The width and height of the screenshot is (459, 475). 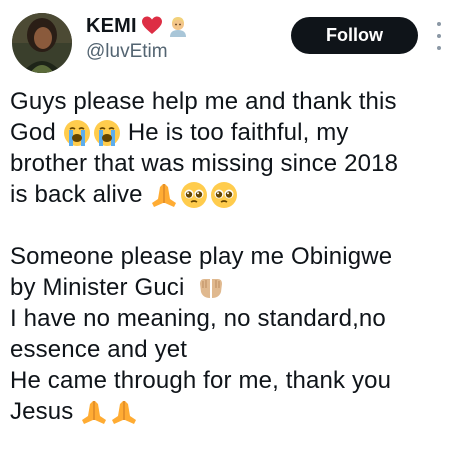 What do you see at coordinates (152, 26) in the screenshot?
I see `red-heart-icon` at bounding box center [152, 26].